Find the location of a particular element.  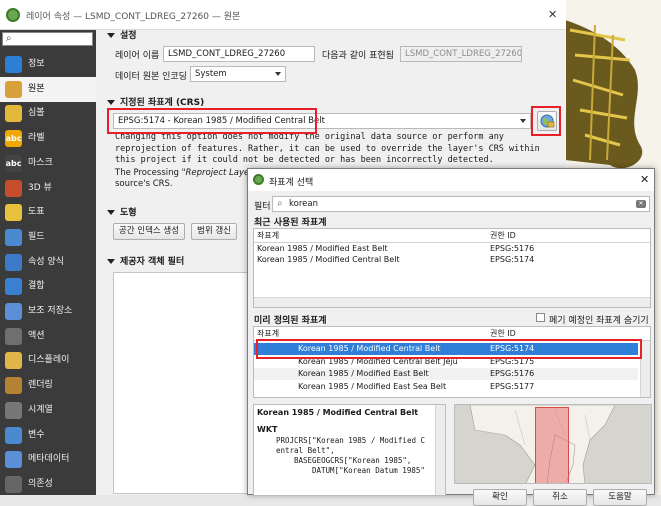

dialog-title: 좌표계 선택 is located at coordinates (291, 183).